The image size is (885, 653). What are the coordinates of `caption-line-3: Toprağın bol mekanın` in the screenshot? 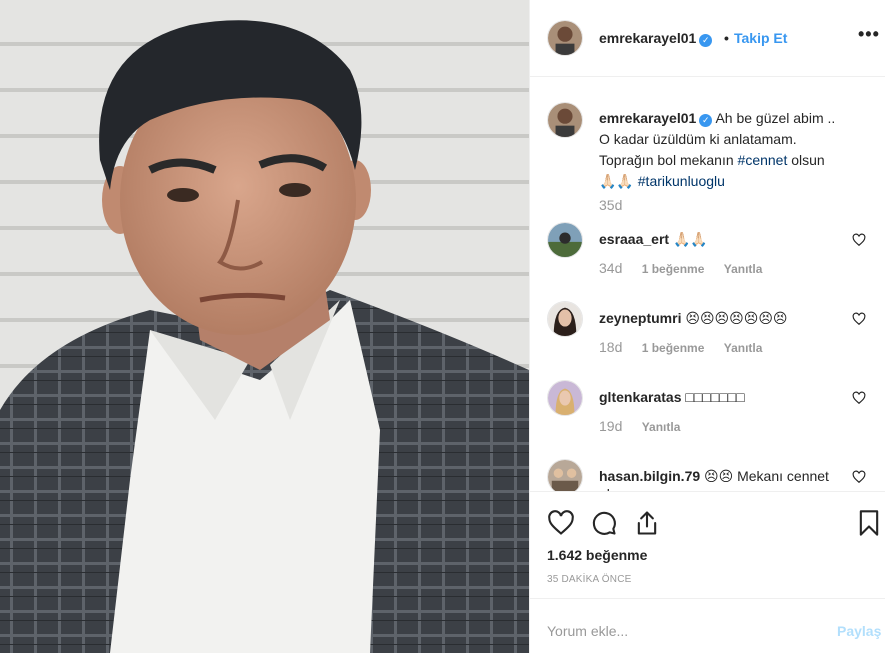 It's located at (668, 160).